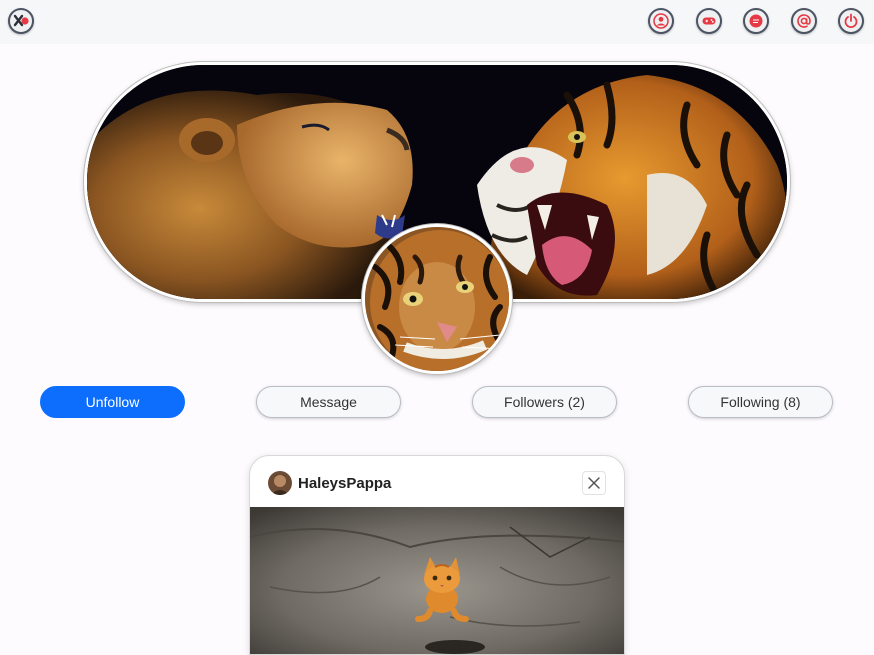 The image size is (874, 655). What do you see at coordinates (437, 22) in the screenshot?
I see `top-navigation-bar` at bounding box center [437, 22].